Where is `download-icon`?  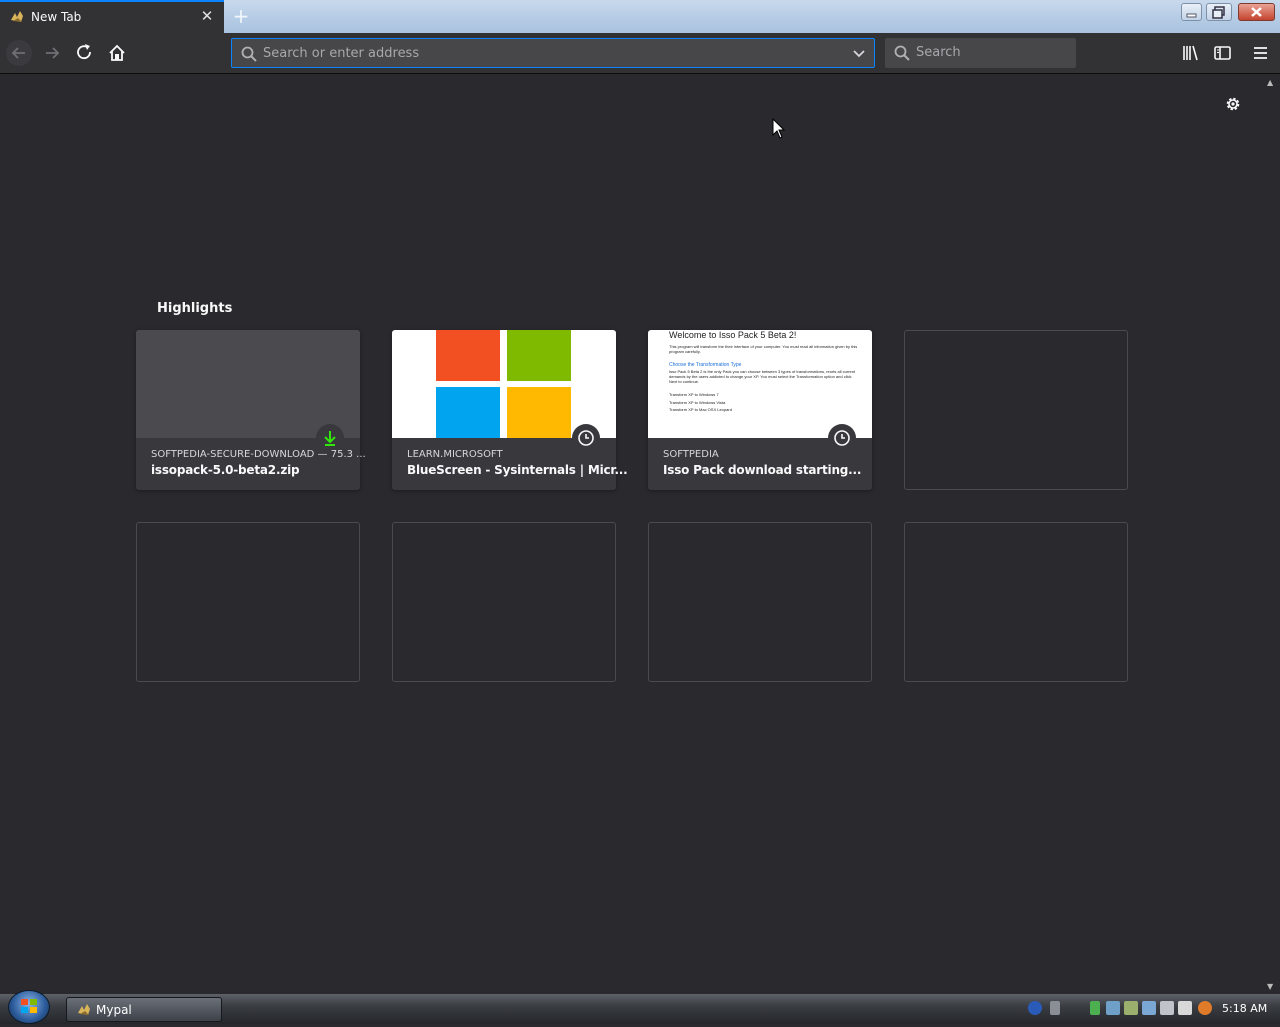 download-icon is located at coordinates (330, 438).